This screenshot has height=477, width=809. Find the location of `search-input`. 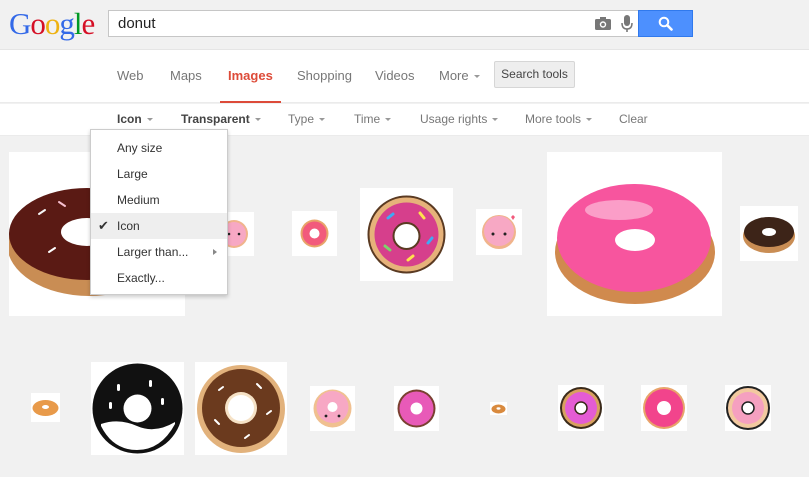

search-input is located at coordinates (344, 23).